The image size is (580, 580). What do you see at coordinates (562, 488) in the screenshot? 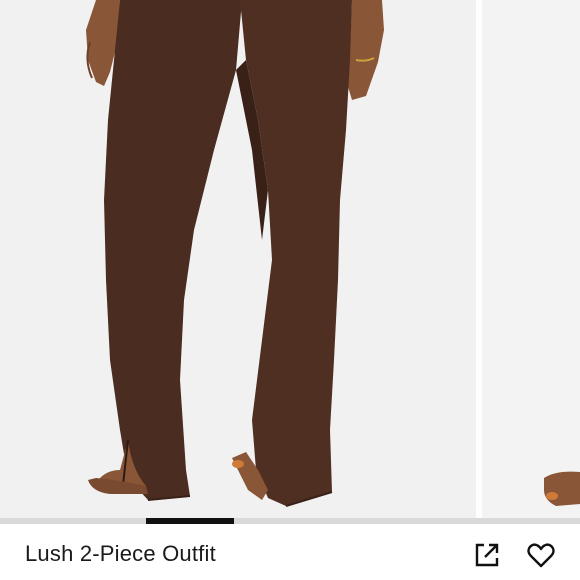
I see `next-product-photo` at bounding box center [562, 488].